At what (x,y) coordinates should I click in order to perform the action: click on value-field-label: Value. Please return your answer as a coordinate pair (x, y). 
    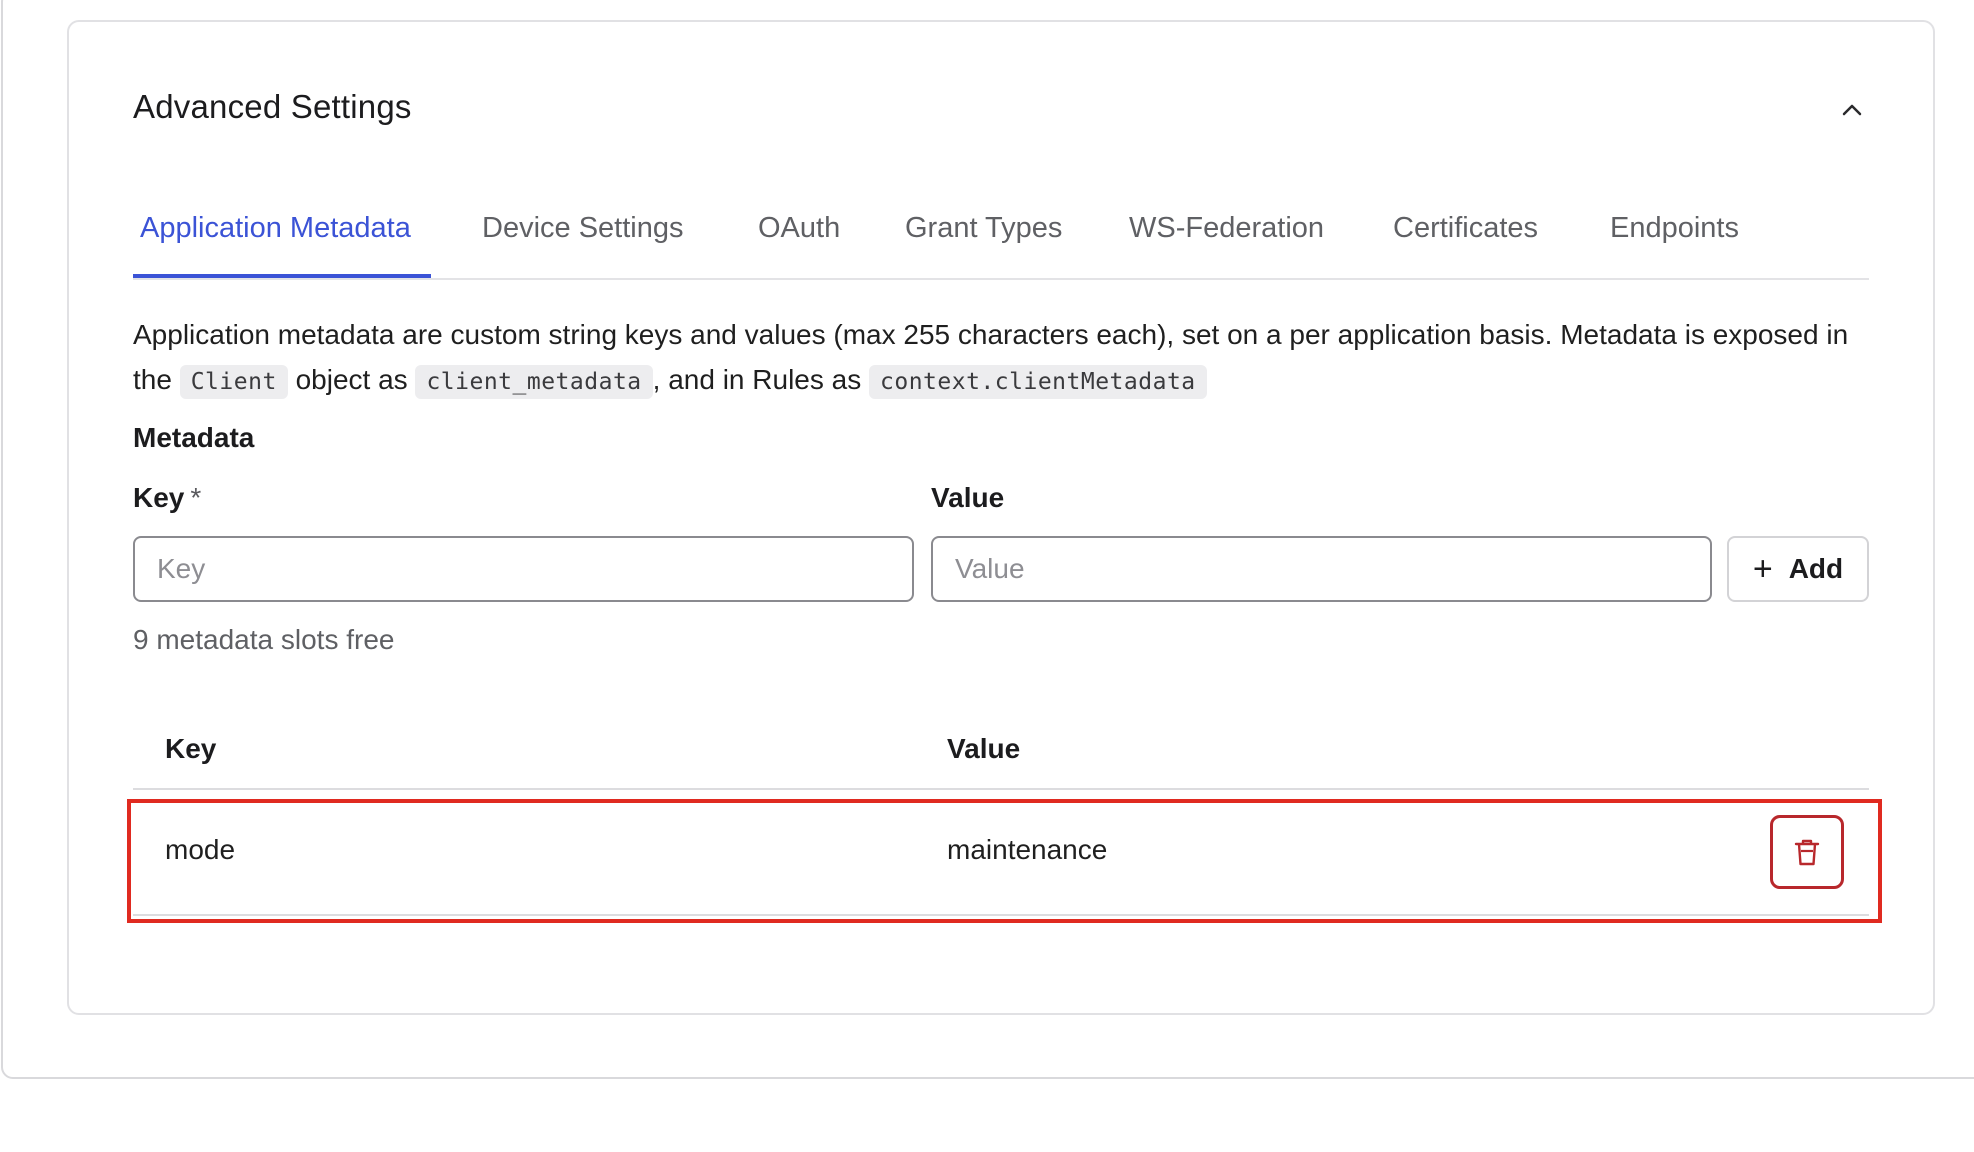
    Looking at the image, I should click on (968, 497).